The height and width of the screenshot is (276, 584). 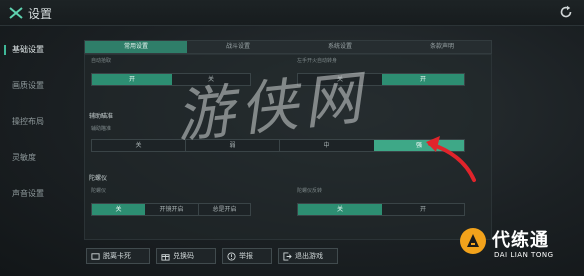 What do you see at coordinates (95, 256) in the screenshot?
I see `card-icon` at bounding box center [95, 256].